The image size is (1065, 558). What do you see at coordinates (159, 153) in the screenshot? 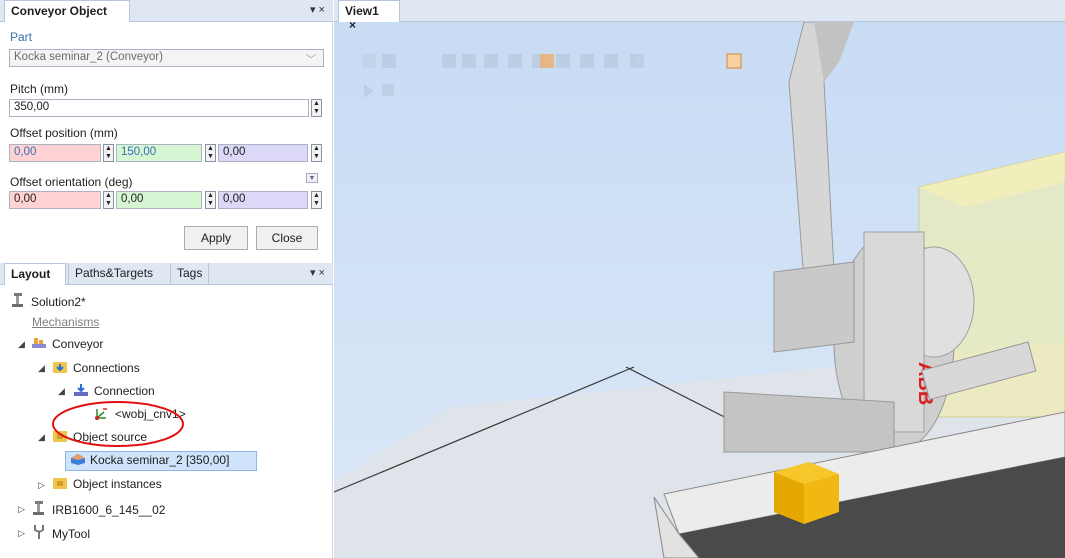
I see `offset-position-y: 150,00` at bounding box center [159, 153].